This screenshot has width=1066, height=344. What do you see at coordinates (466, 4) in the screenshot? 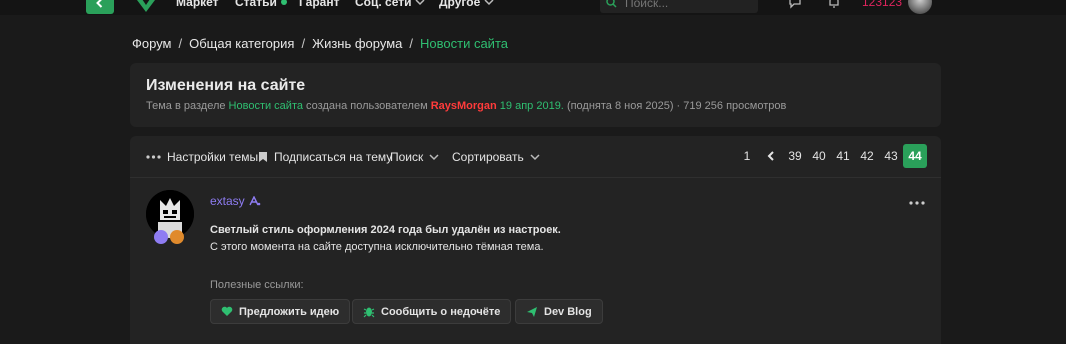
I see `nav-other: Другое` at bounding box center [466, 4].